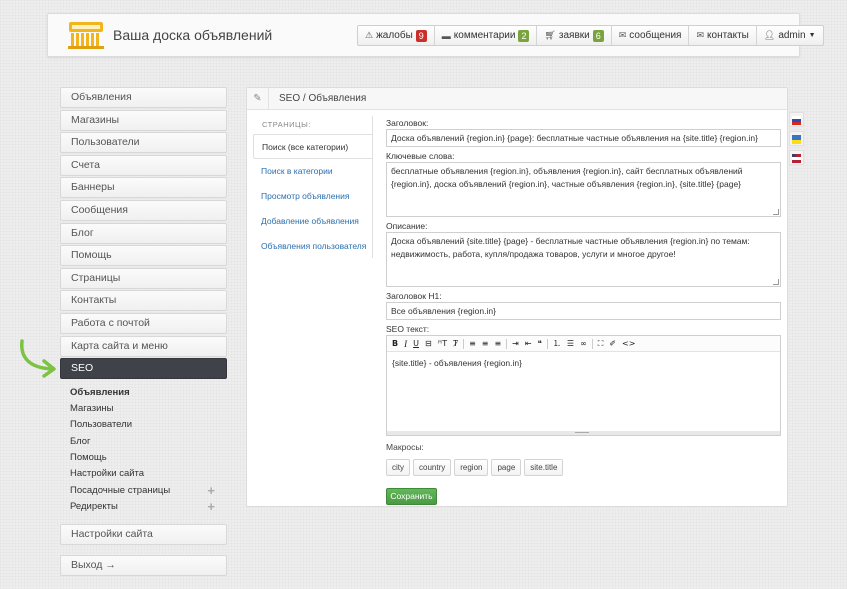 The width and height of the screenshot is (847, 589). What do you see at coordinates (583, 433) in the screenshot?
I see `editor-resize-handle` at bounding box center [583, 433].